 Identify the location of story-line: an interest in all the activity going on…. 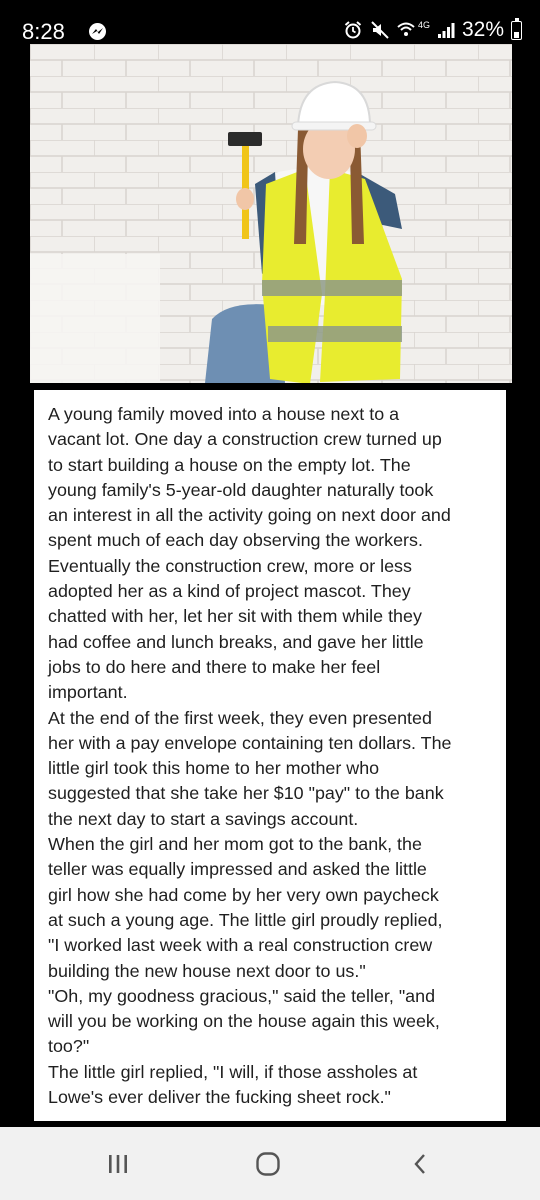
(249, 515).